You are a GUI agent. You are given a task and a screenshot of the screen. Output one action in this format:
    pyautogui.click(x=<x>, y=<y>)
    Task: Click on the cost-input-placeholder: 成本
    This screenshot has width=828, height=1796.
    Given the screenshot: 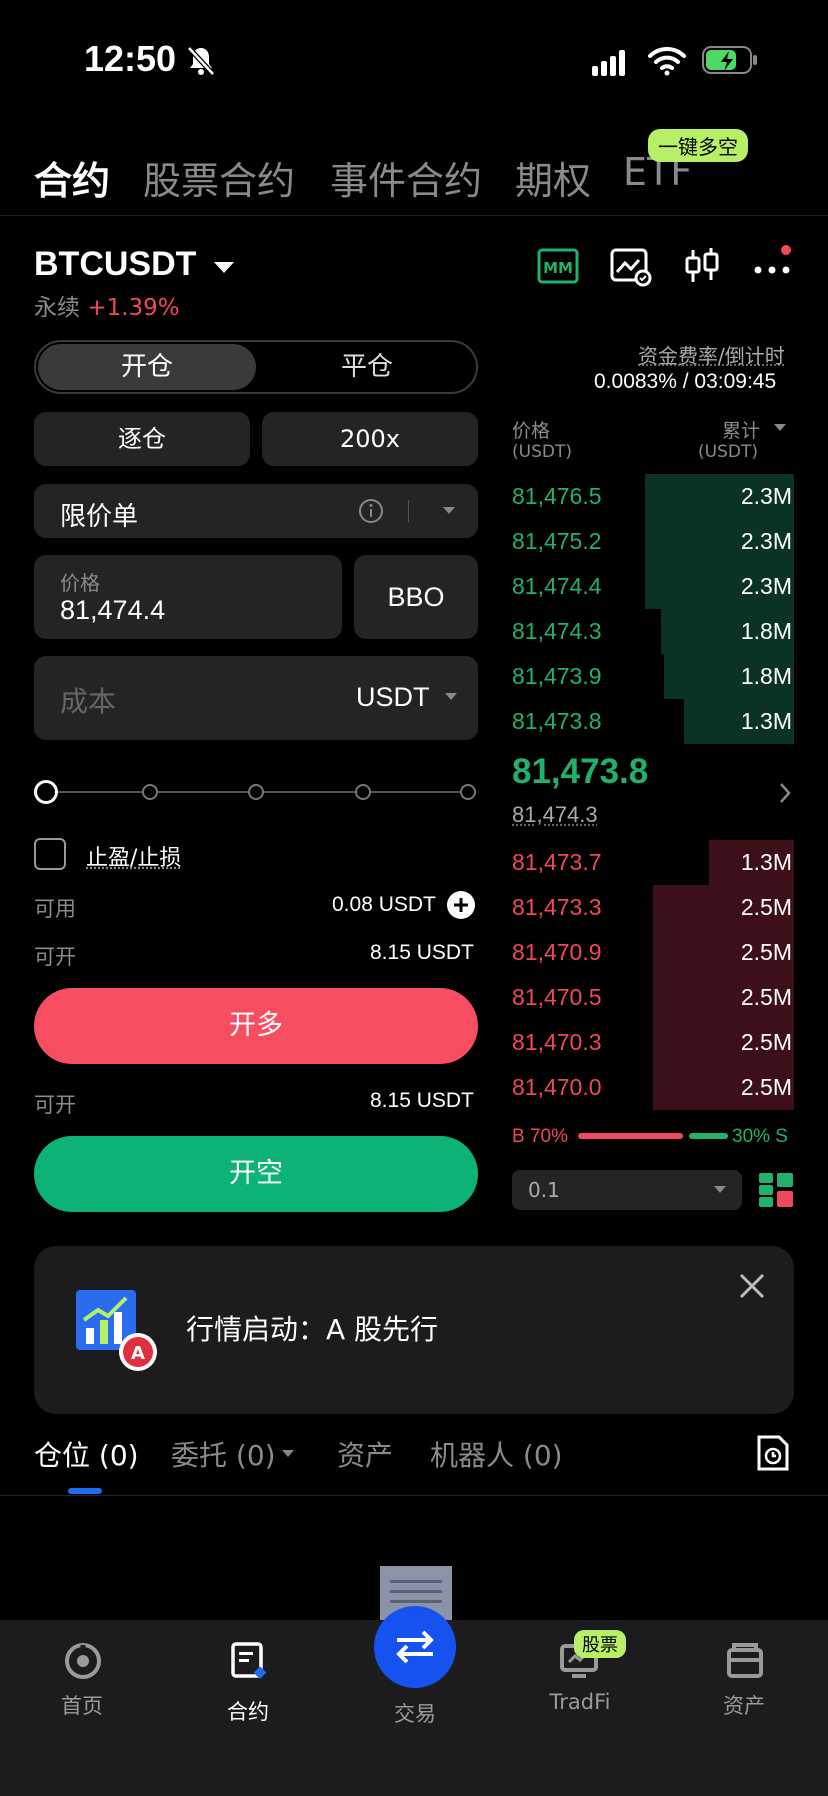 What is the action you would take?
    pyautogui.click(x=88, y=701)
    